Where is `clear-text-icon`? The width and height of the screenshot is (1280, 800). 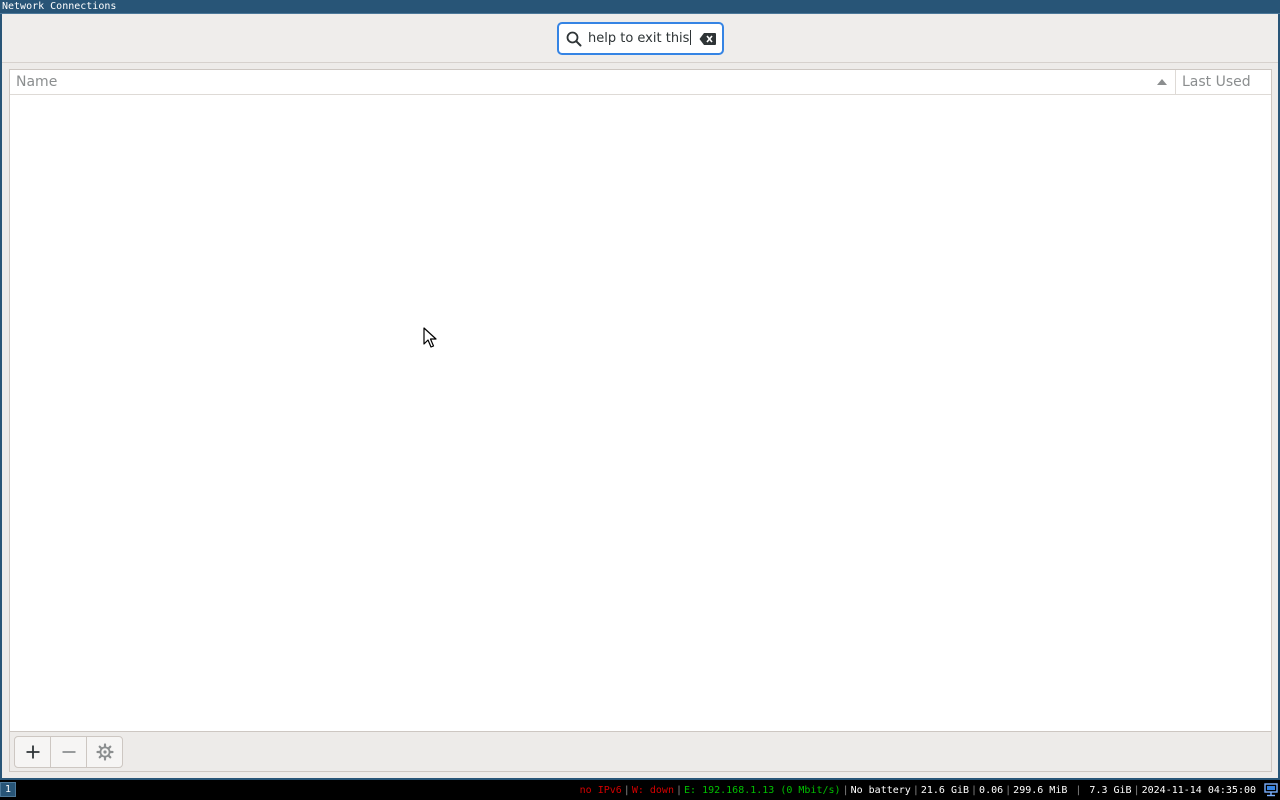
clear-text-icon is located at coordinates (708, 39).